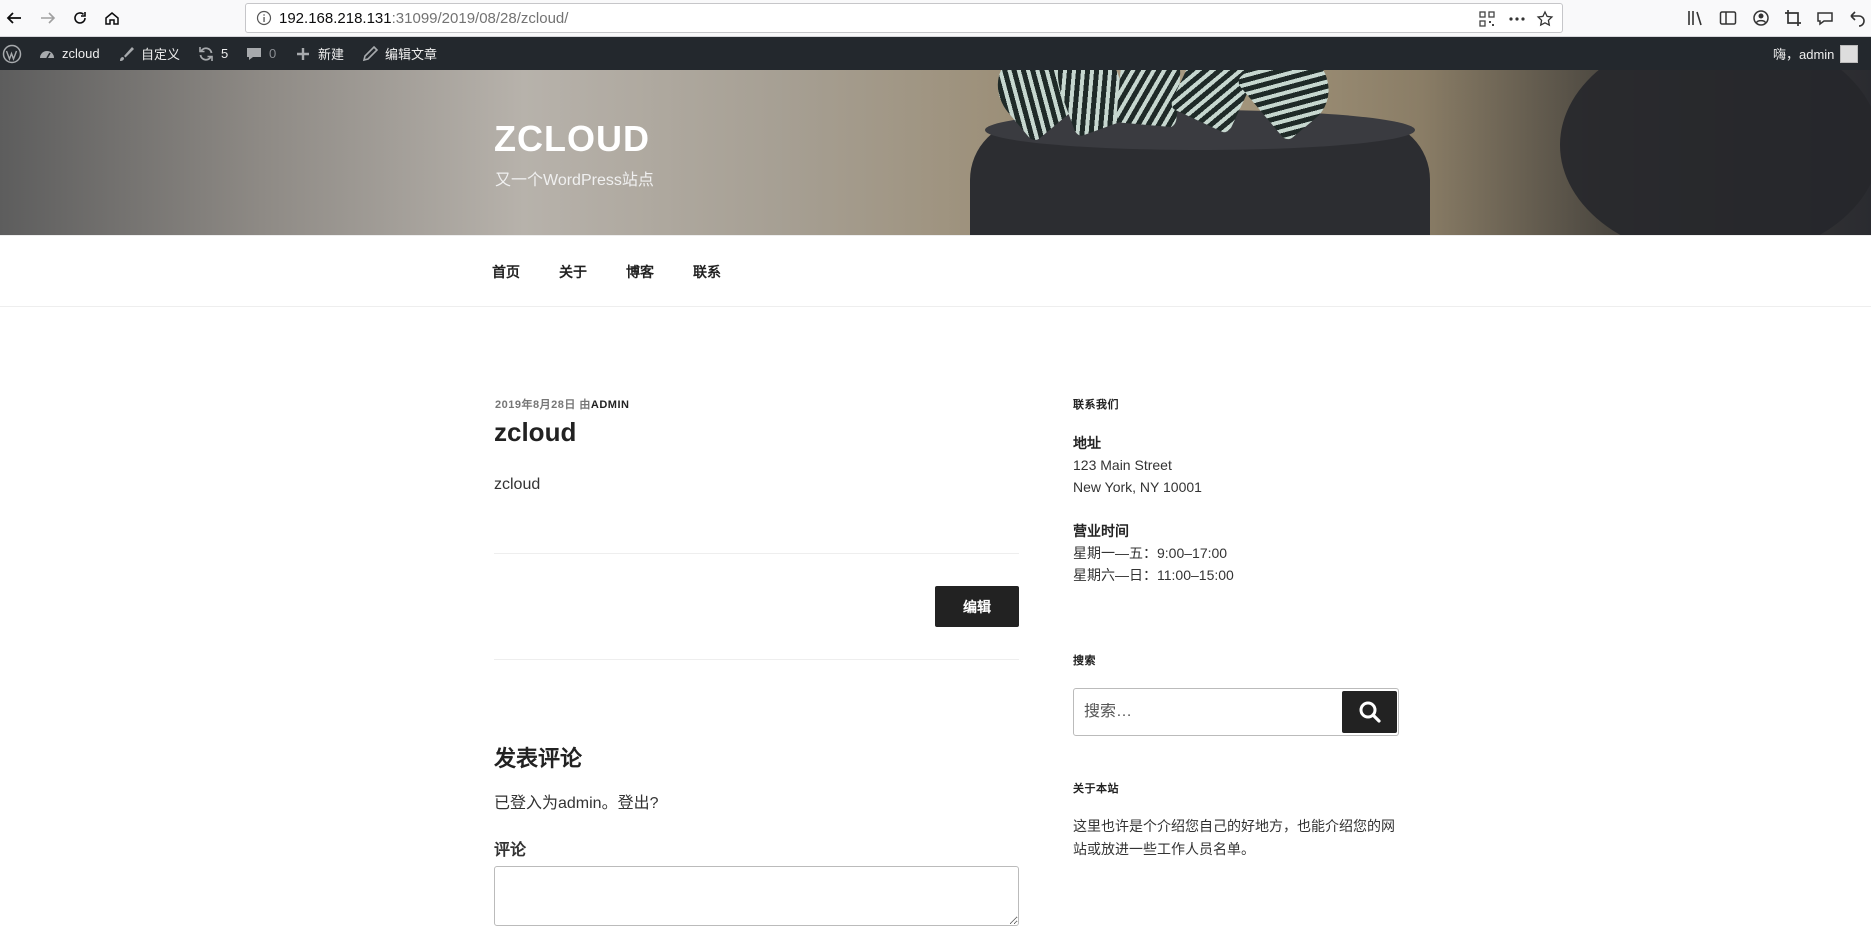  What do you see at coordinates (1084, 661) in the screenshot?
I see `search-widget-title: 搜索` at bounding box center [1084, 661].